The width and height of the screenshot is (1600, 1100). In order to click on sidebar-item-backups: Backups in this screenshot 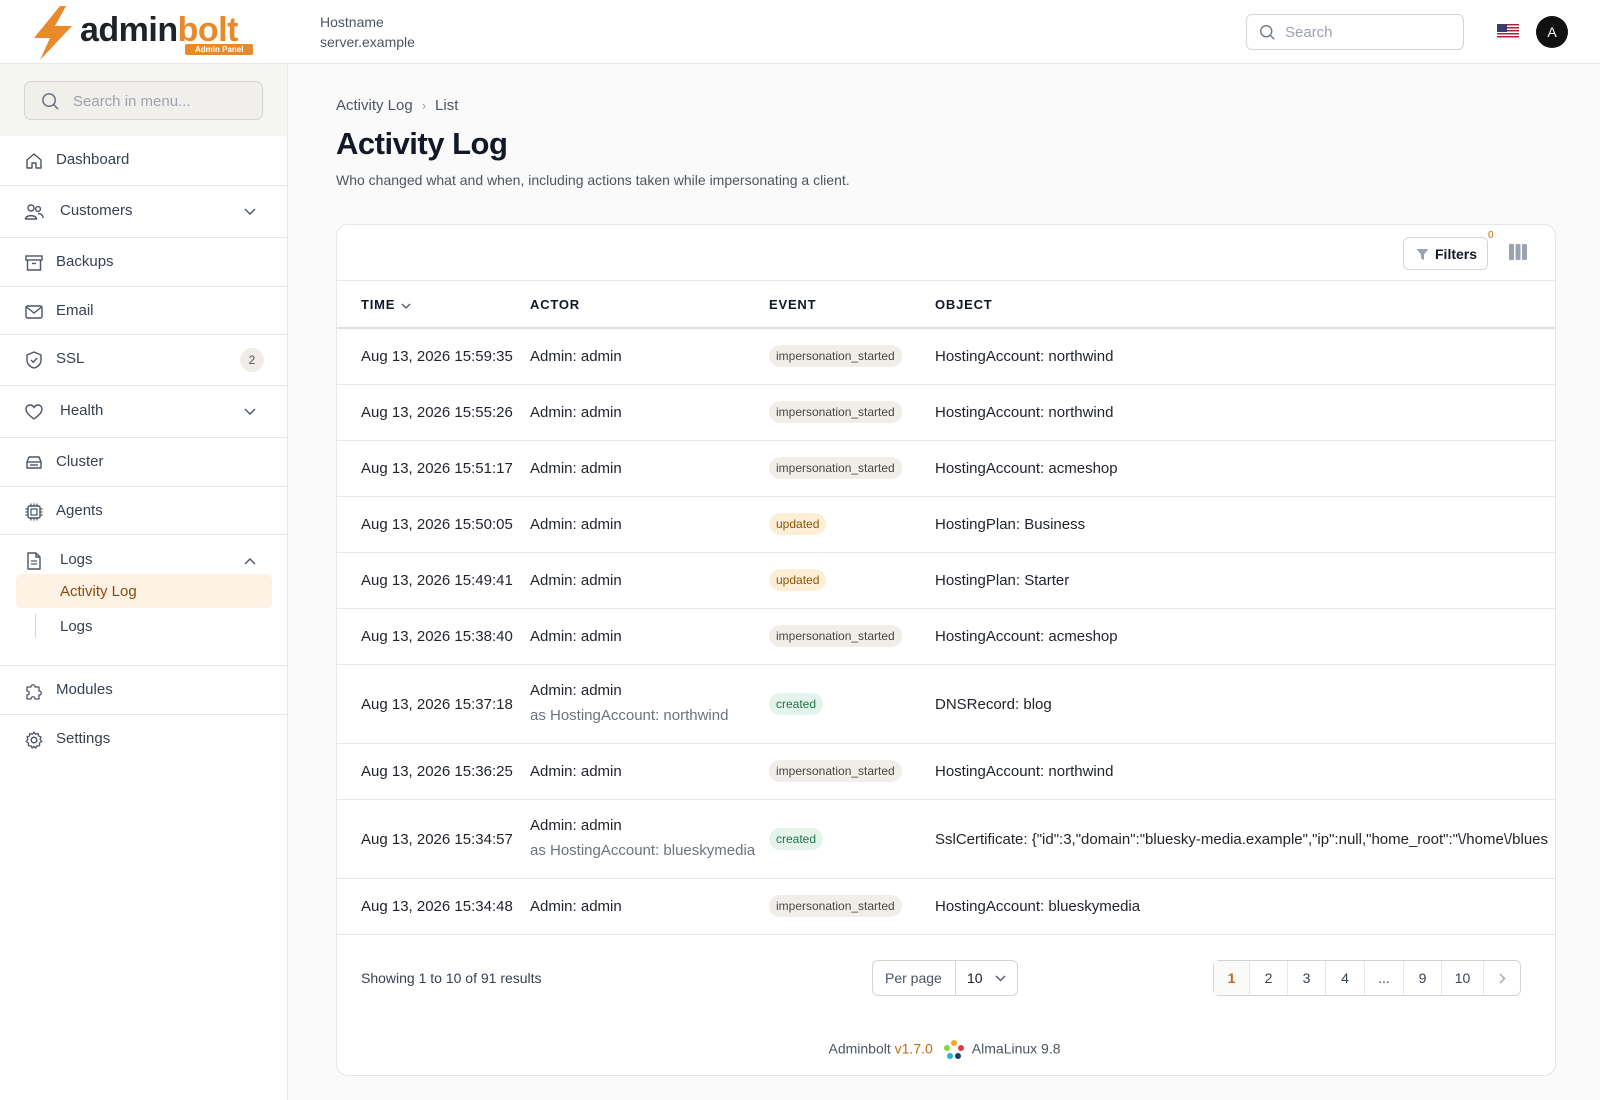, I will do `click(143, 262)`.